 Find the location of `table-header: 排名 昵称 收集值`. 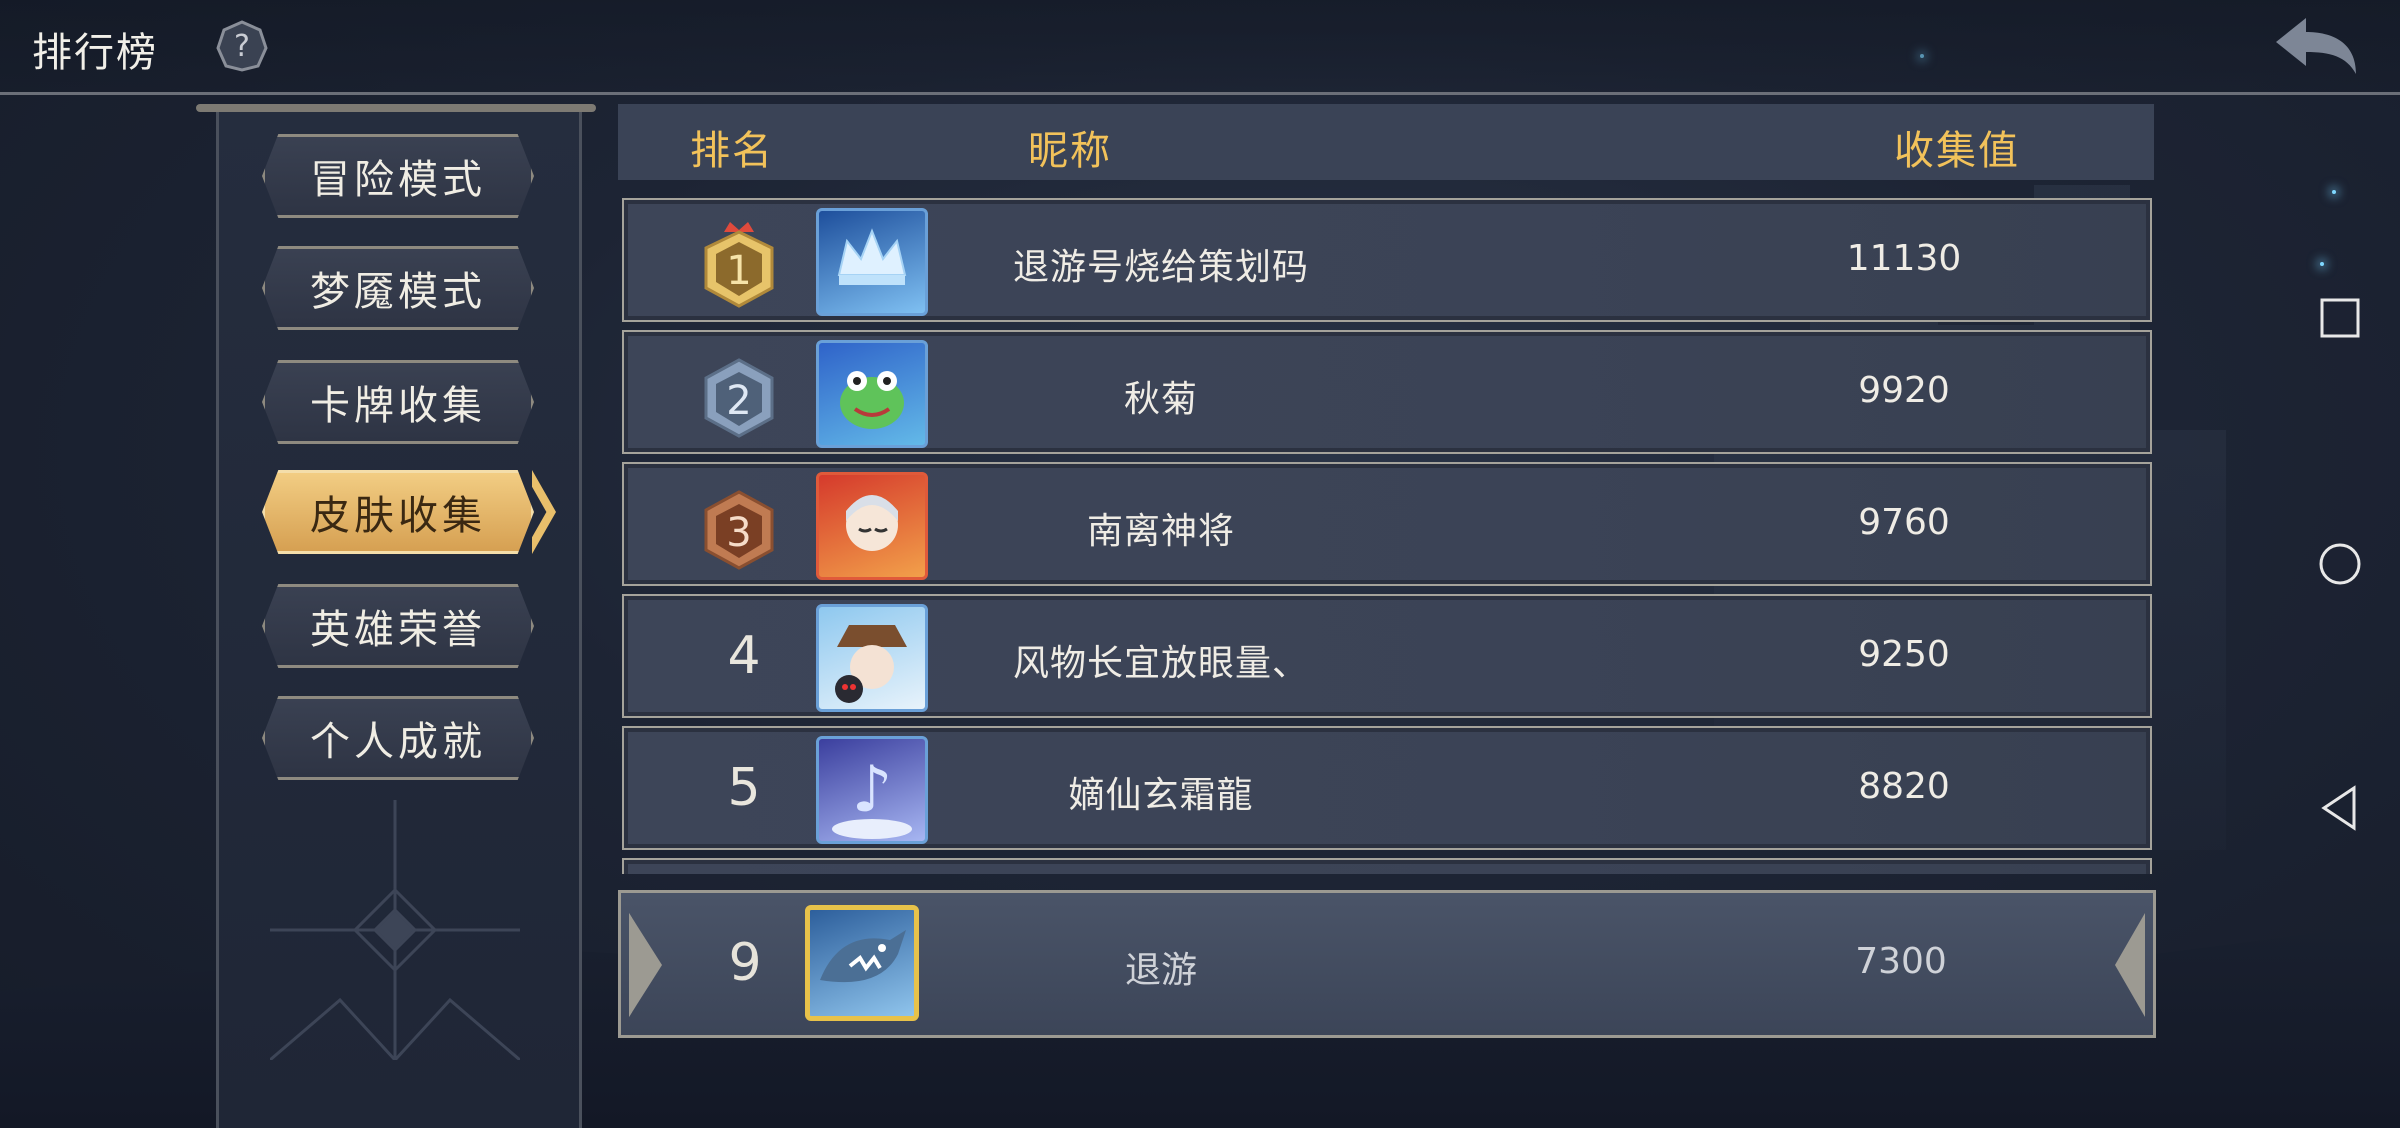

table-header: 排名 昵称 收集值 is located at coordinates (1386, 142).